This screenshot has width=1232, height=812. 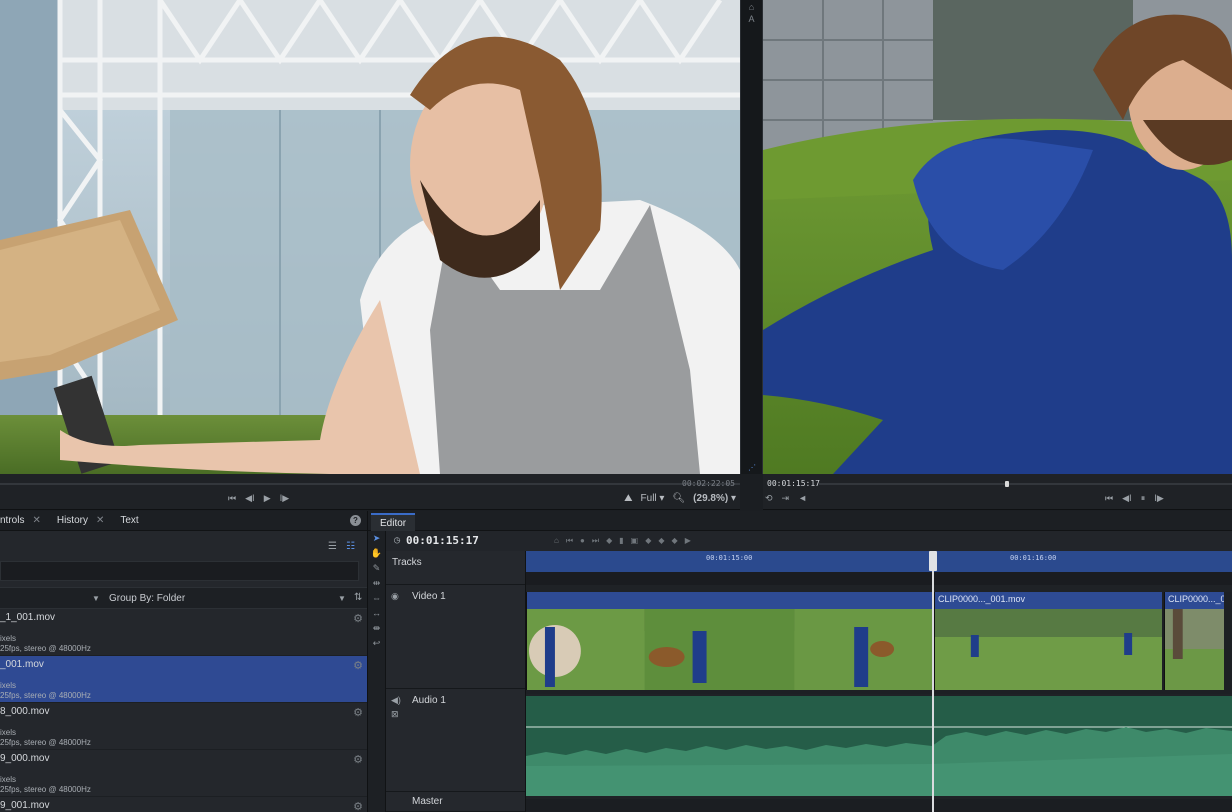 I want to click on detail-view-icon: ☷, so click(x=350, y=546).